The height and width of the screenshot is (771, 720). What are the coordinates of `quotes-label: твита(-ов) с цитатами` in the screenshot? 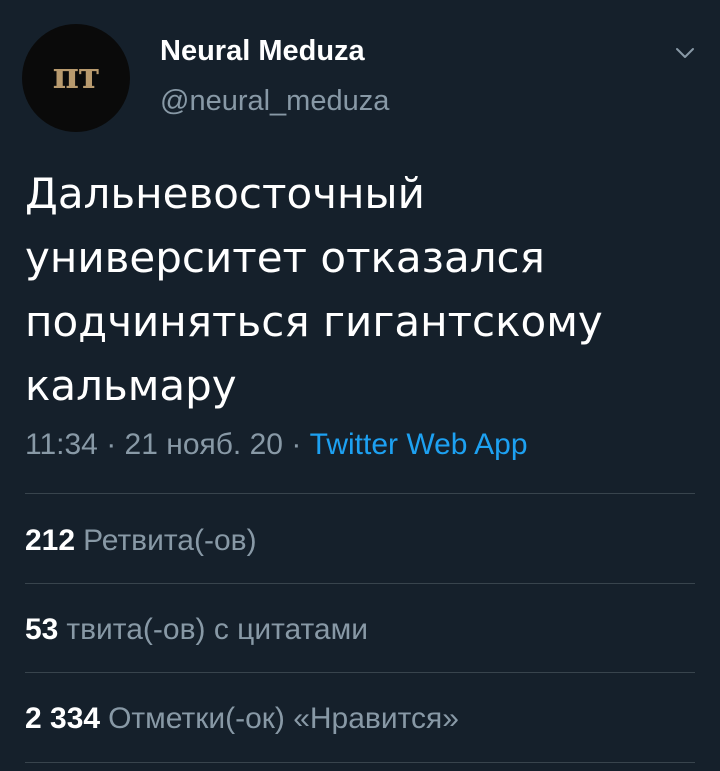 It's located at (217, 629).